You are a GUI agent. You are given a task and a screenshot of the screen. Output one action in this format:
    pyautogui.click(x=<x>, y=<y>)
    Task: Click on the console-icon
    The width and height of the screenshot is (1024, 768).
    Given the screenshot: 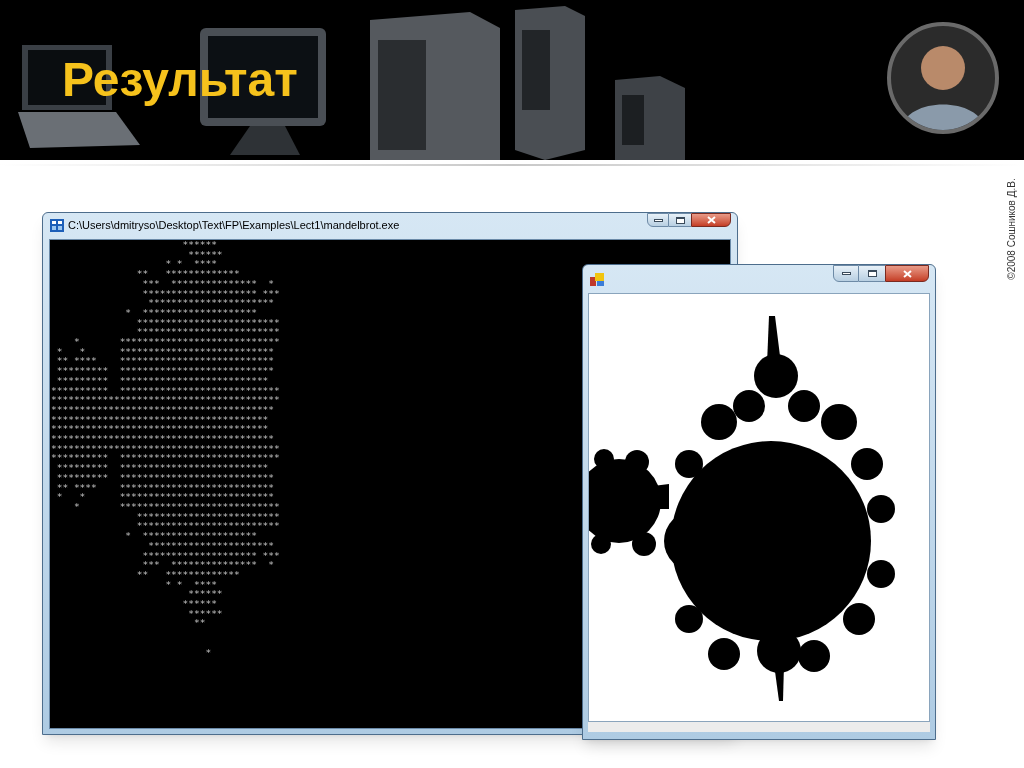 What is the action you would take?
    pyautogui.click(x=57, y=225)
    